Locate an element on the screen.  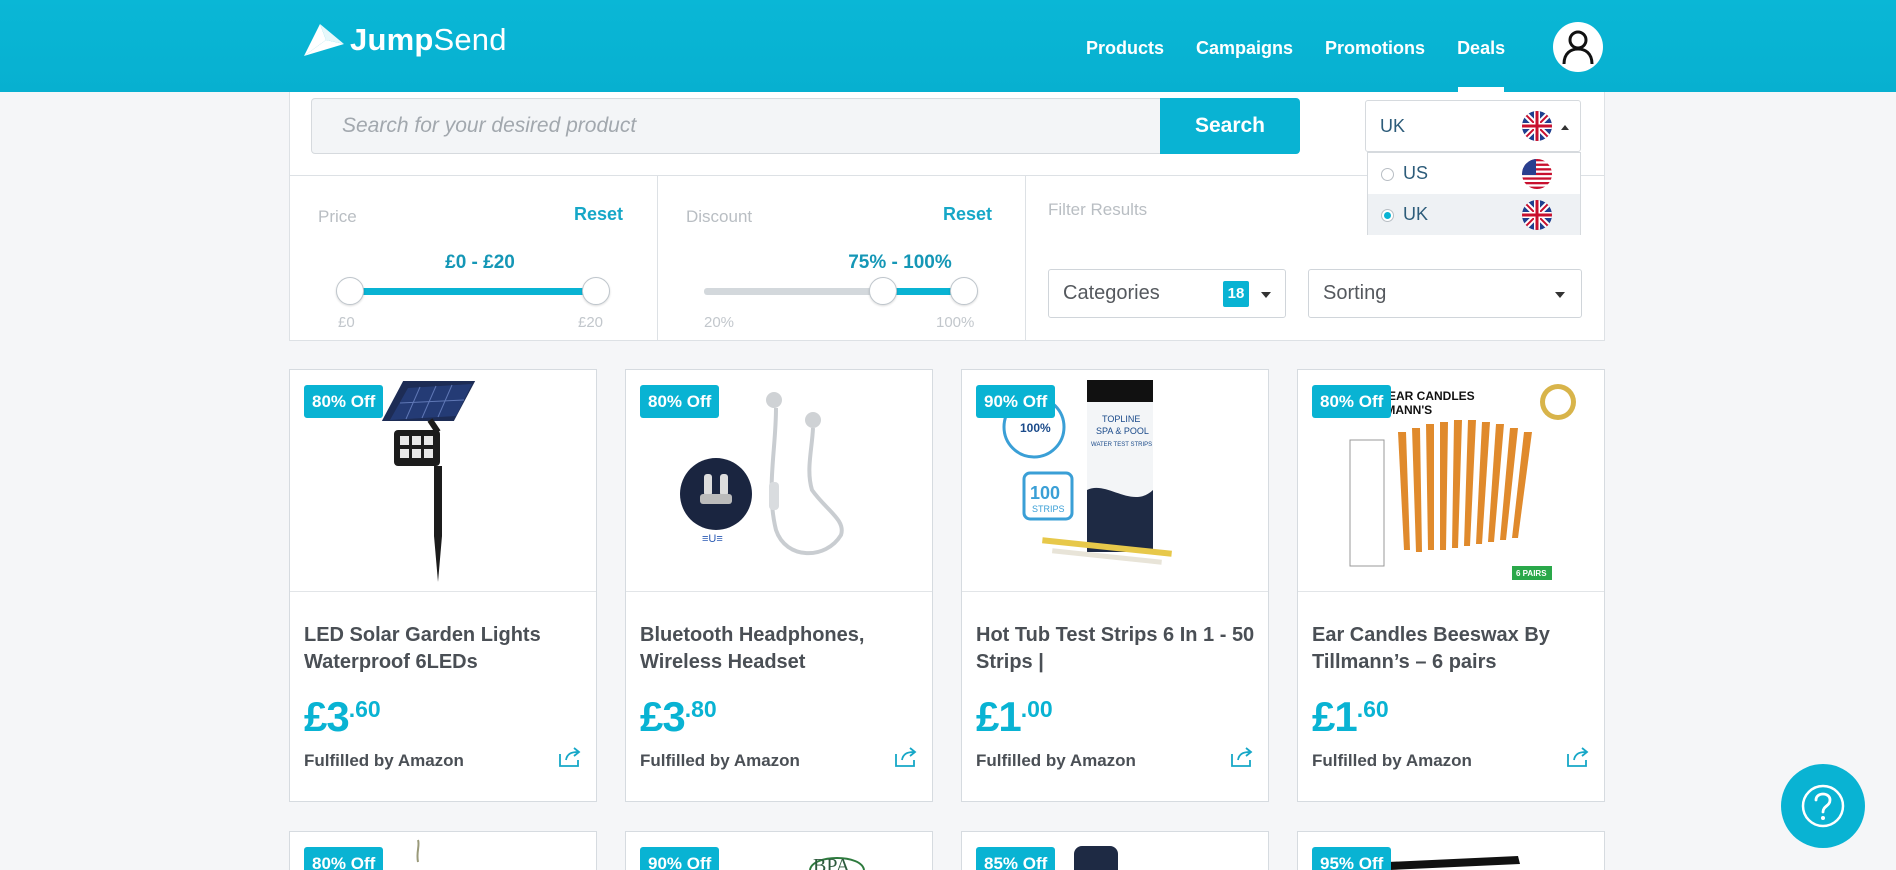
discount-filter-title: Discount is located at coordinates (719, 216).